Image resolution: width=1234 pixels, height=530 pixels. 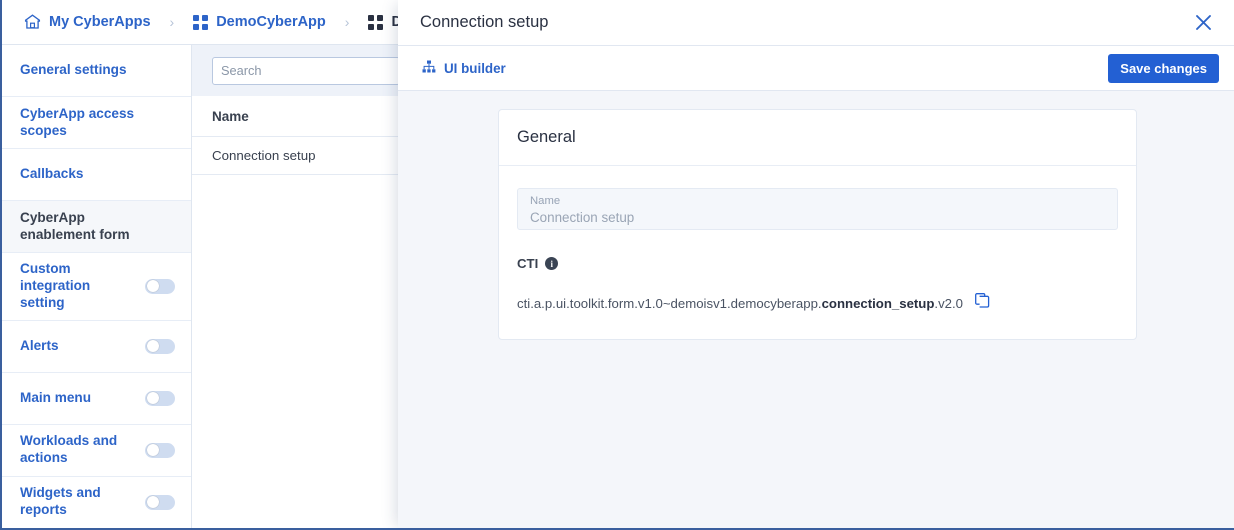 I want to click on hierarchy-icon, so click(x=429, y=68).